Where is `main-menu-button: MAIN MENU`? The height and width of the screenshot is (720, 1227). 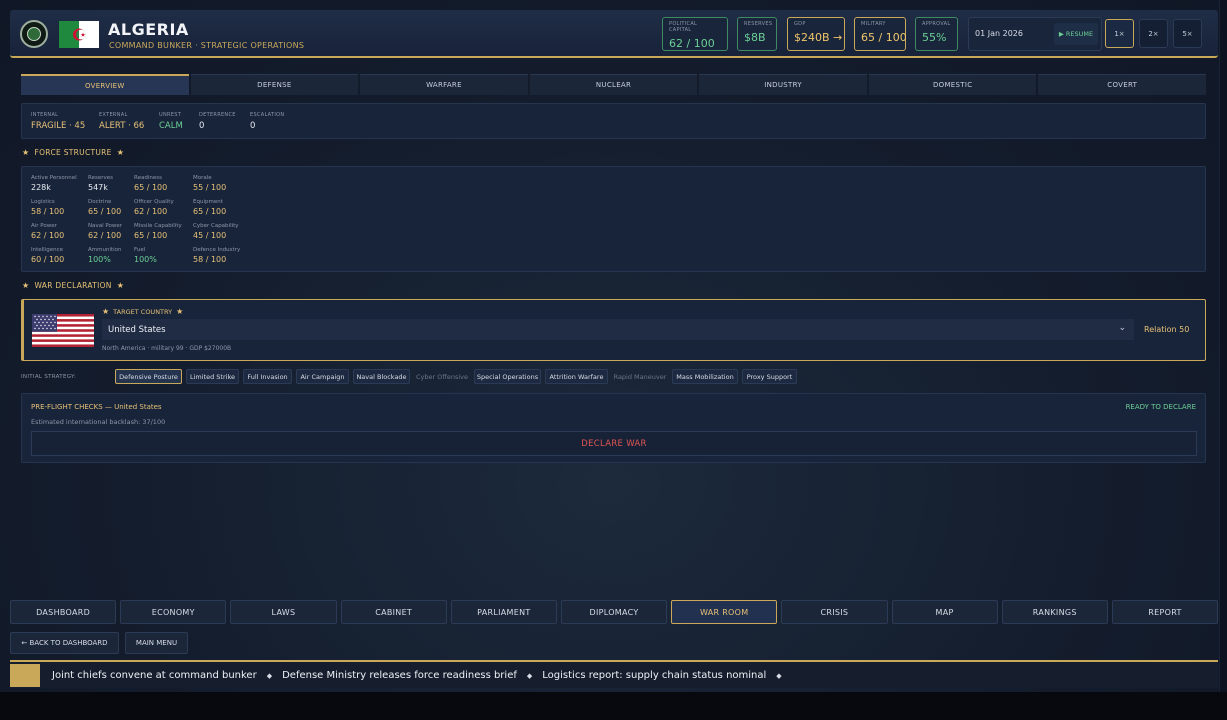 main-menu-button: MAIN MENU is located at coordinates (156, 643).